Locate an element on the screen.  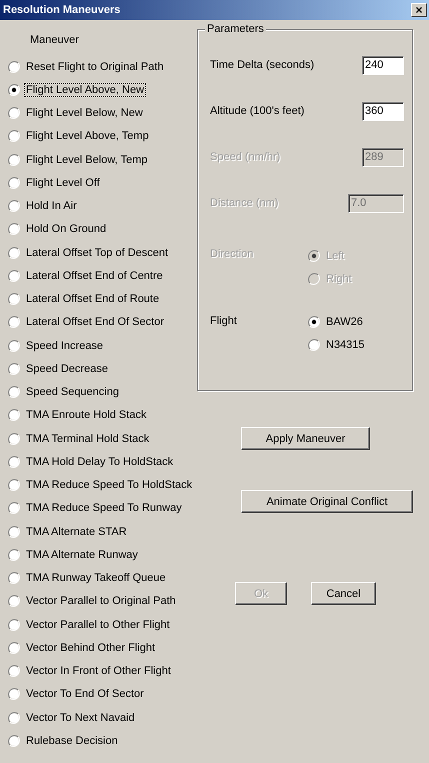
close-button: × is located at coordinates (419, 10).